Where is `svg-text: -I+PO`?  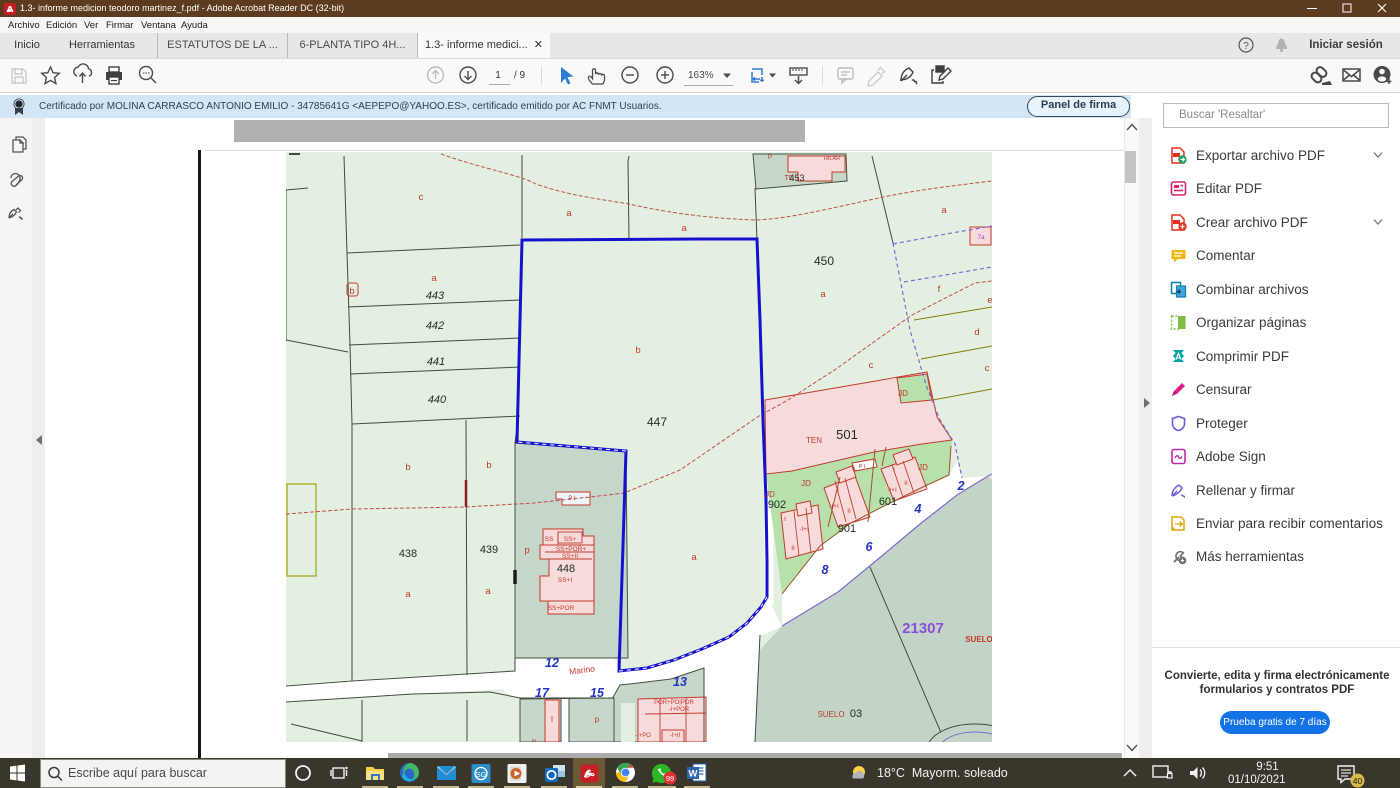 svg-text: -I+PO is located at coordinates (643, 736).